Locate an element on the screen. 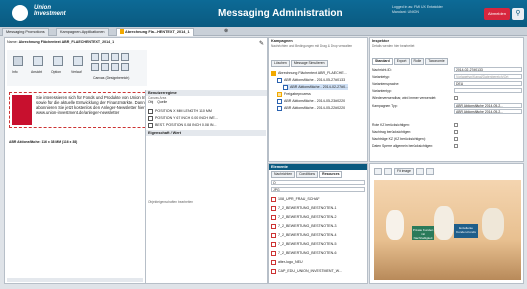 This screenshot has height=289, width=527. user-line2: Mandant: UNION is located at coordinates (405, 12).